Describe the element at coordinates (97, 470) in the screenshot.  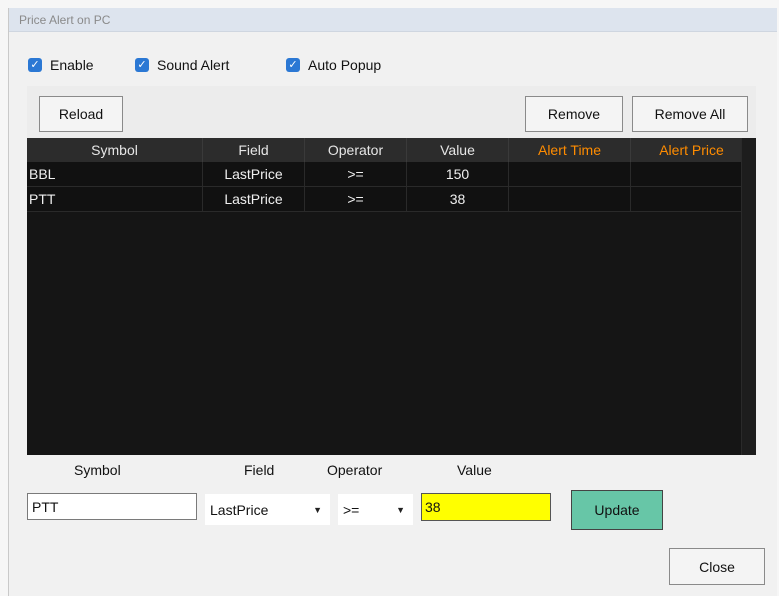
I see `symbol-label: Symbol` at that location.